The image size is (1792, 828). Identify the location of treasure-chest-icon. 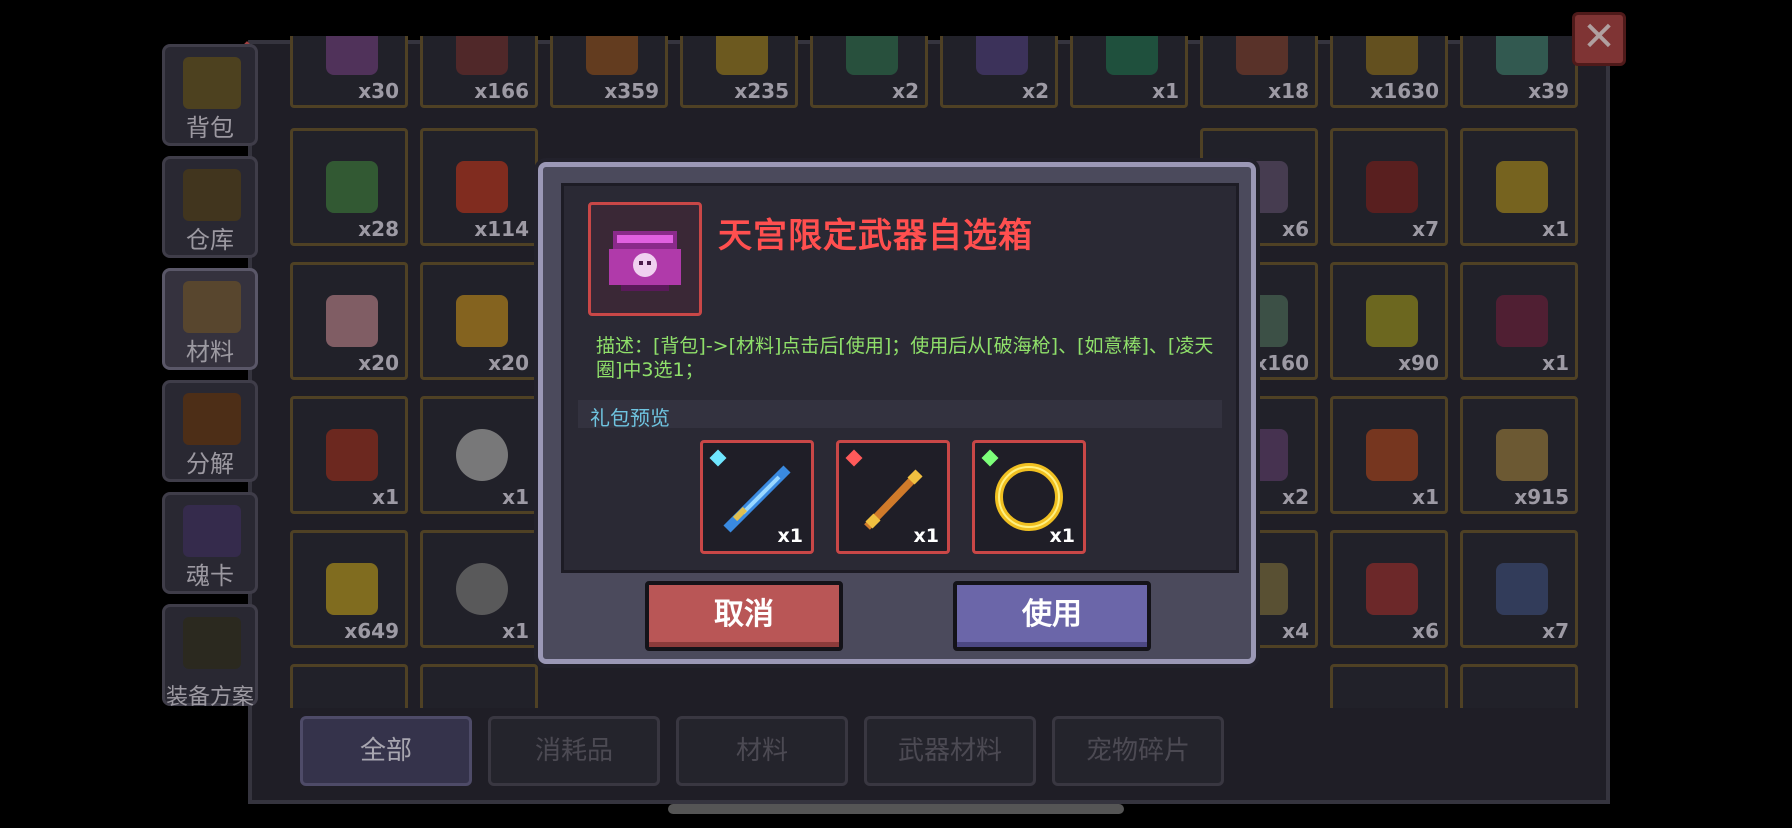
(645, 261).